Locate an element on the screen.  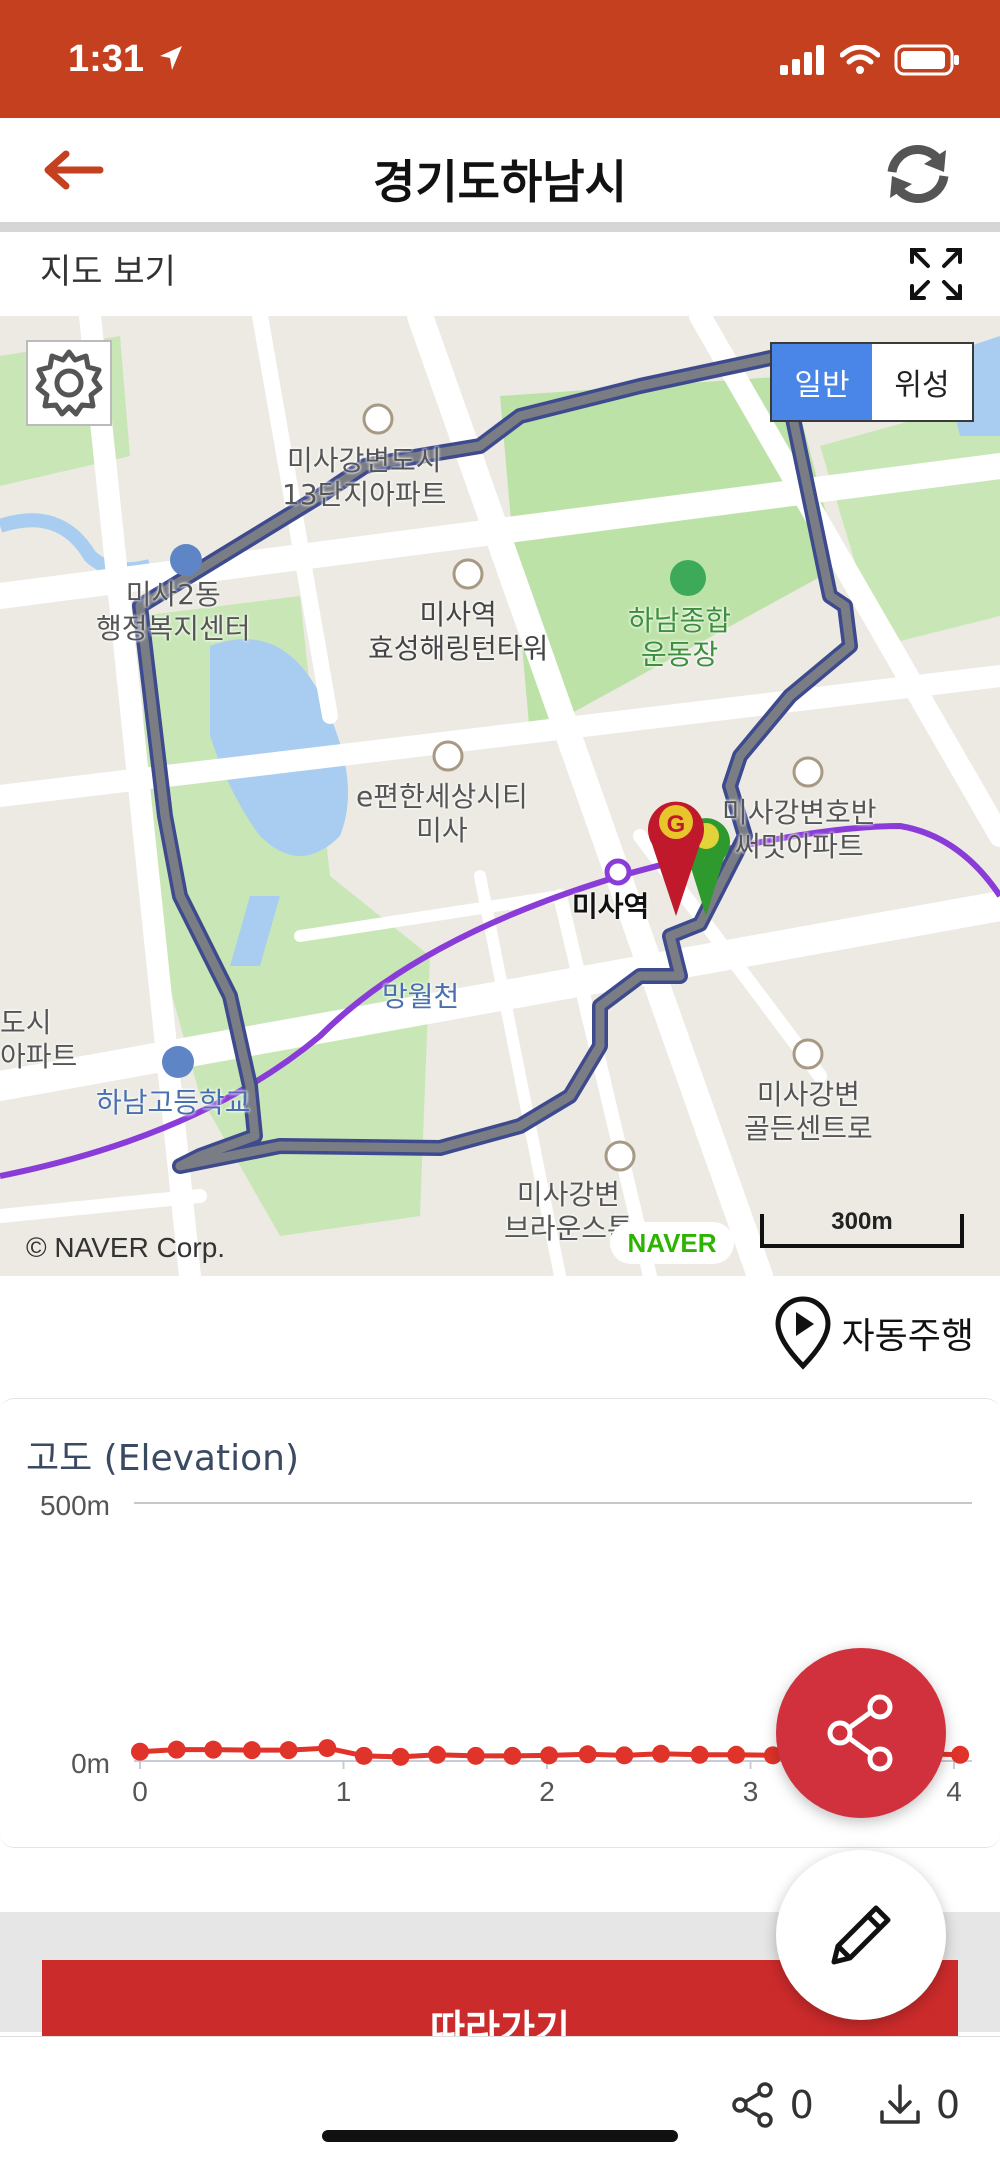
elevation-title: 고도 (Elevation) is located at coordinates (162, 1458).